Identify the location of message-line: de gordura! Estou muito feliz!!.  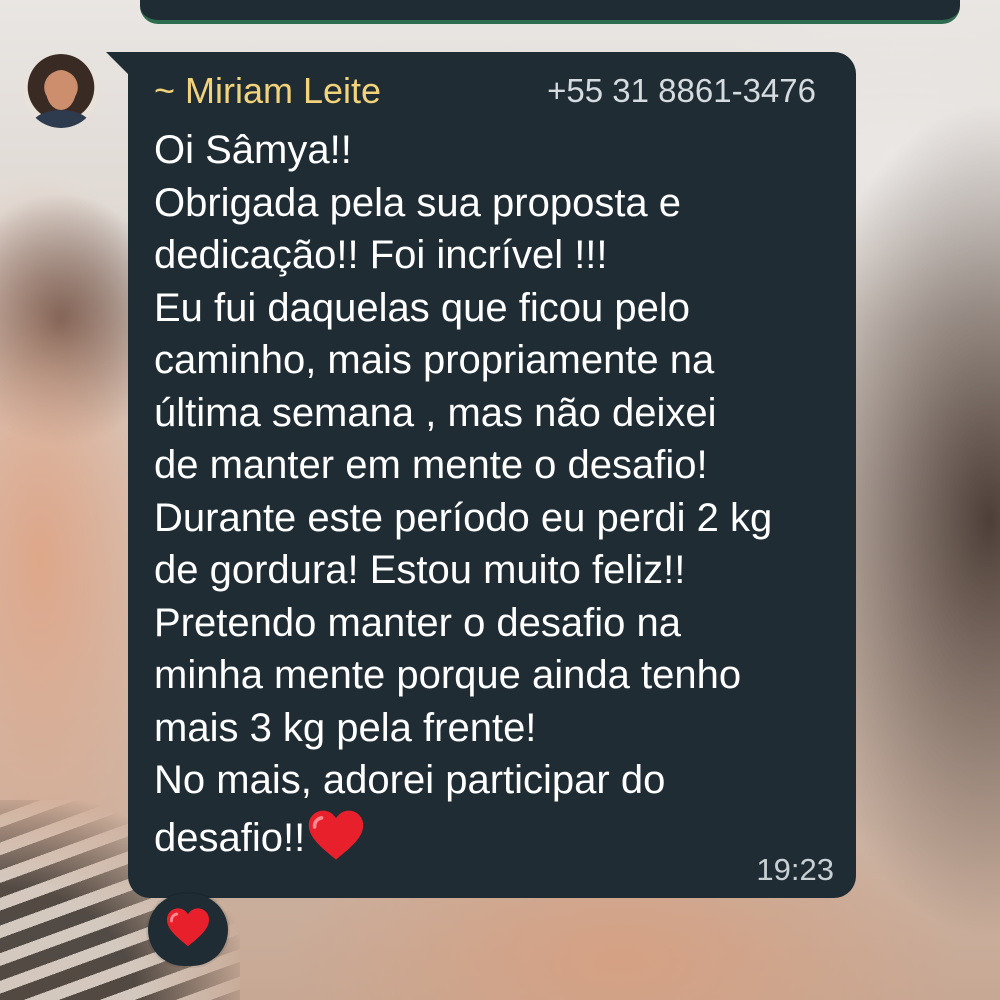
(420, 570).